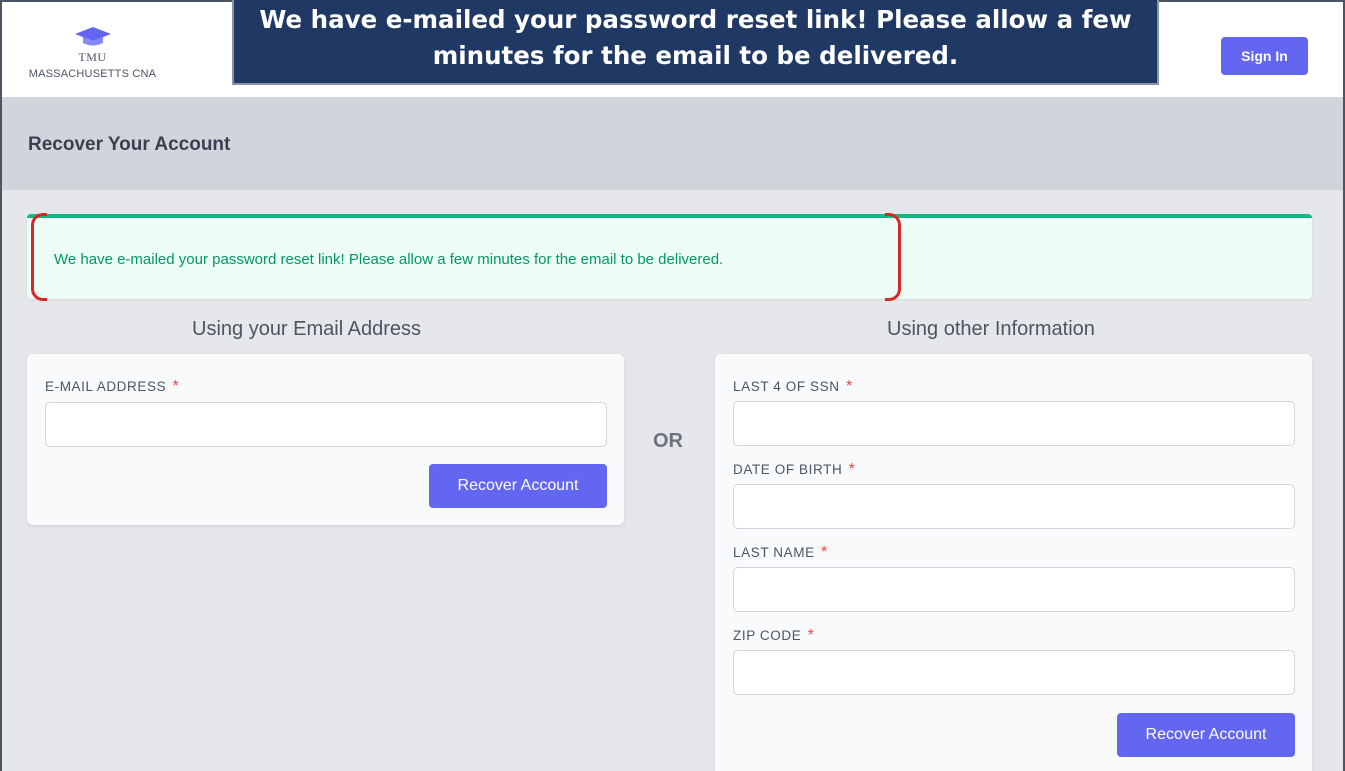 The height and width of the screenshot is (771, 1345). I want to click on dob-field-label: DATE OF BIRTH *, so click(794, 470).